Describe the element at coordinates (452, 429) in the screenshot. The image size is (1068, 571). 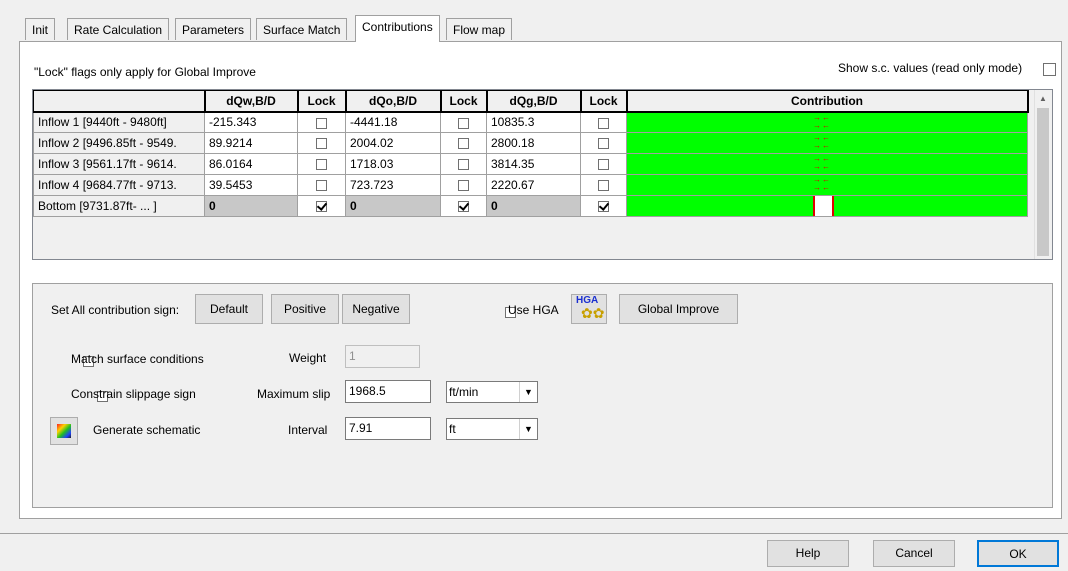
I see `interval-unit-value: ft` at that location.